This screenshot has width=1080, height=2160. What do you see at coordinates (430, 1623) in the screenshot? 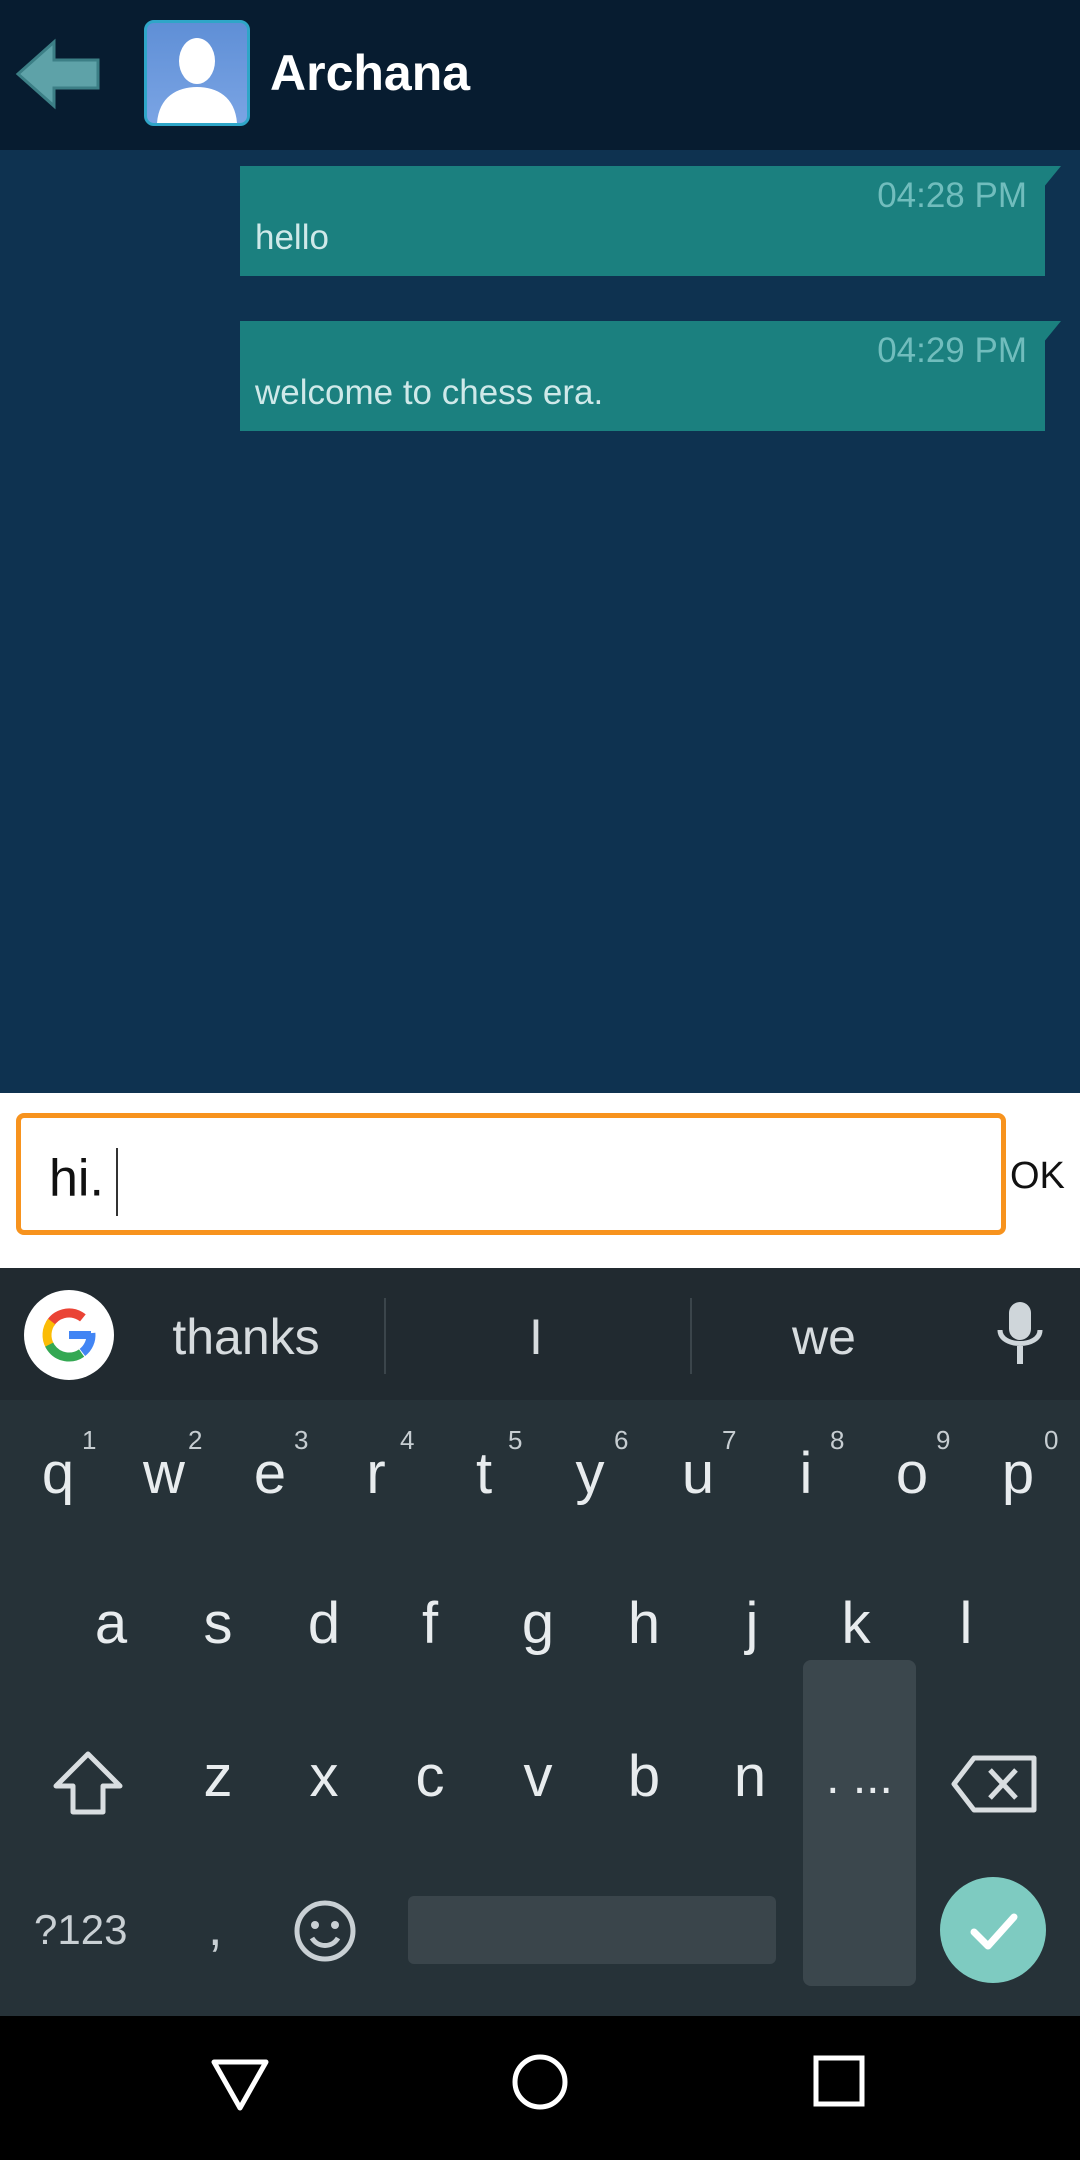
I see `key-f: f` at bounding box center [430, 1623].